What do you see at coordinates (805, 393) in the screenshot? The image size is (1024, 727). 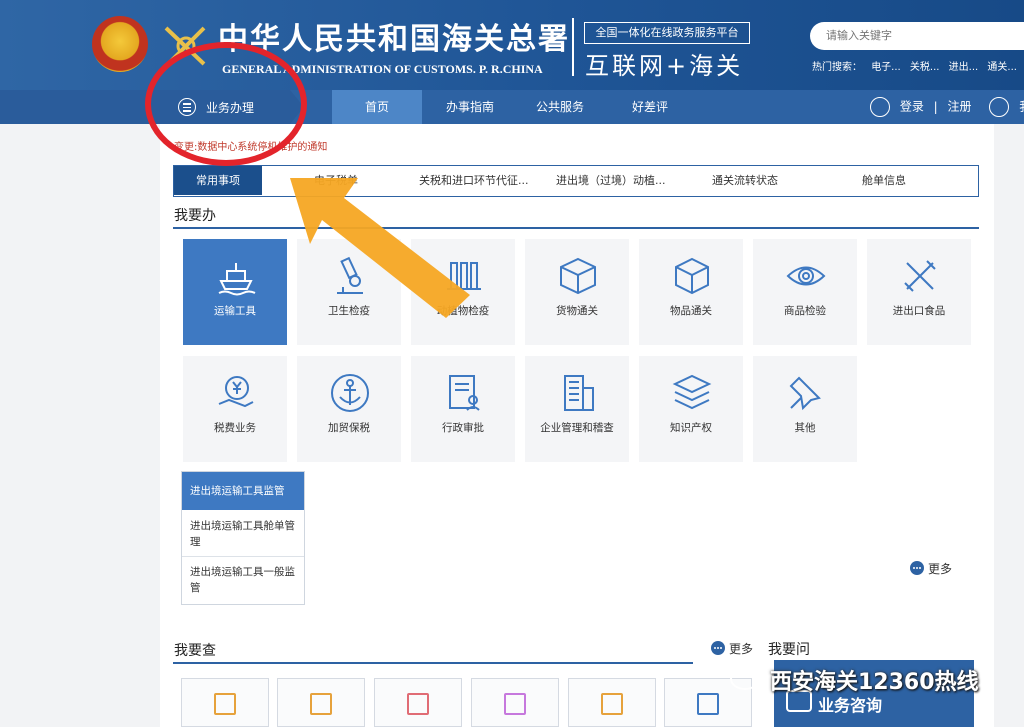 I see `pin-icon` at bounding box center [805, 393].